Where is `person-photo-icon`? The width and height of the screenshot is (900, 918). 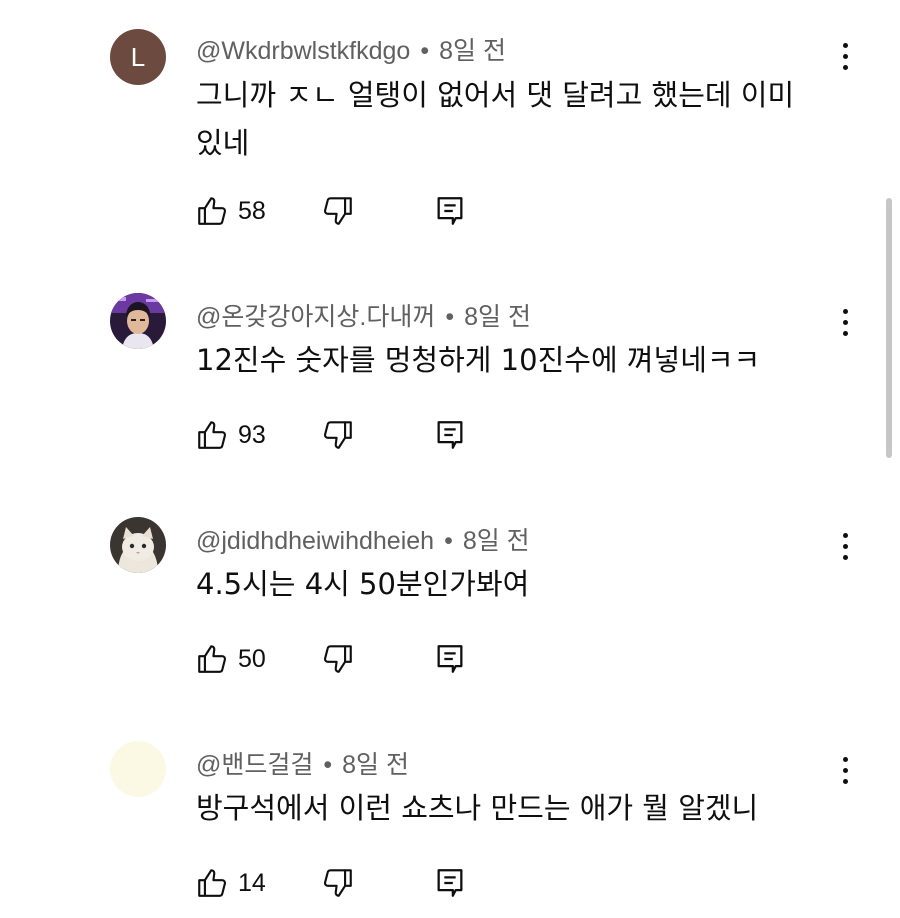
person-photo-icon is located at coordinates (138, 321).